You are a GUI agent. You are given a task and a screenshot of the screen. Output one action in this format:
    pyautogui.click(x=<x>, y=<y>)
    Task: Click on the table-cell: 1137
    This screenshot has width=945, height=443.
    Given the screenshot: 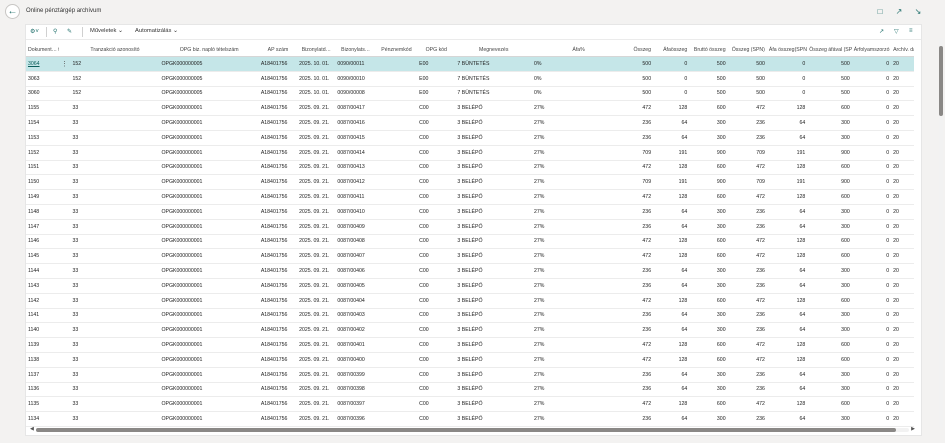 What is the action you would take?
    pyautogui.click(x=43, y=375)
    